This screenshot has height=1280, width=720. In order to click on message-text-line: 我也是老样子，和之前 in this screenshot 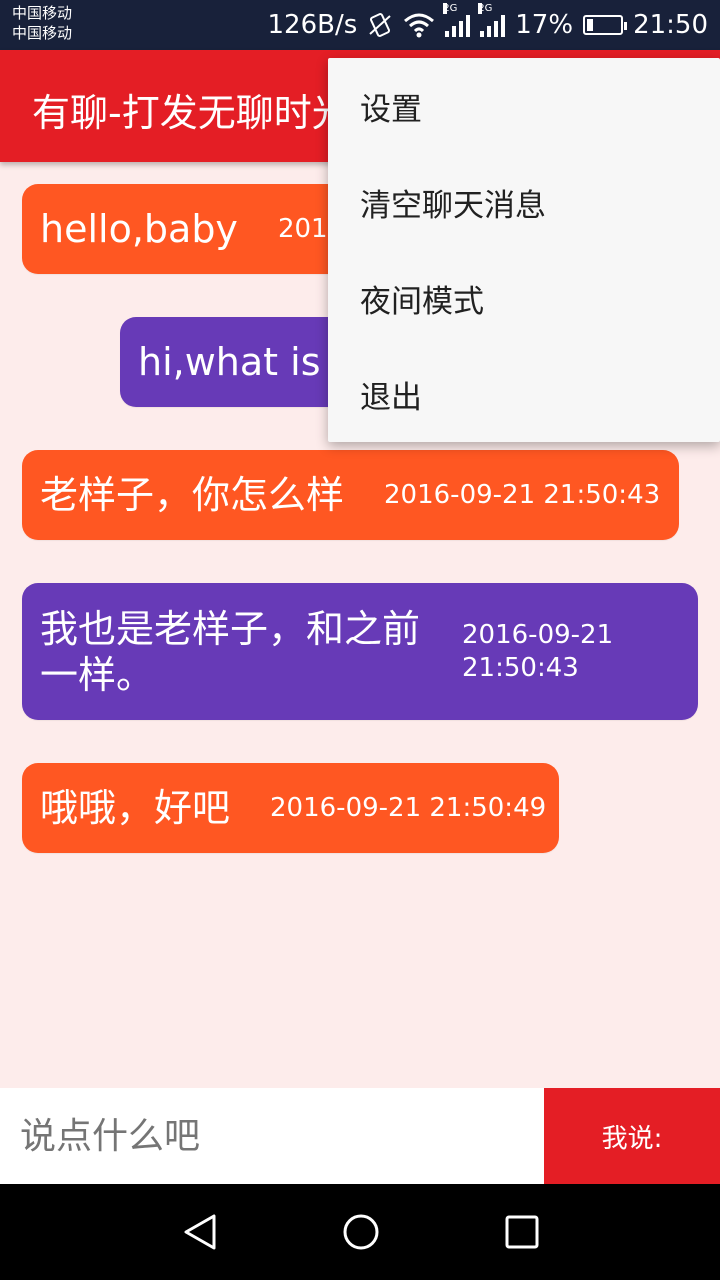, I will do `click(230, 628)`.